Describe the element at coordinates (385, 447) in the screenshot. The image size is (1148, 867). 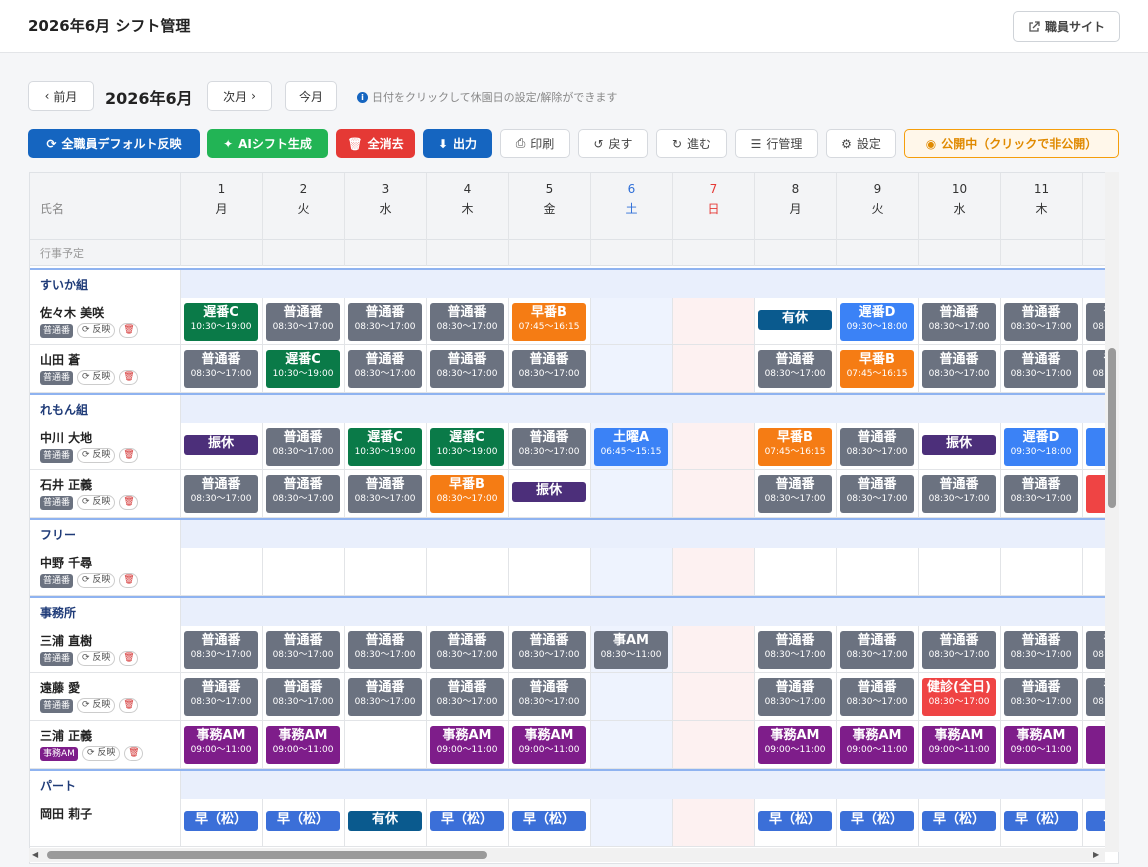
I see `shift-chip: 遅番C 10:30〜19:00` at that location.